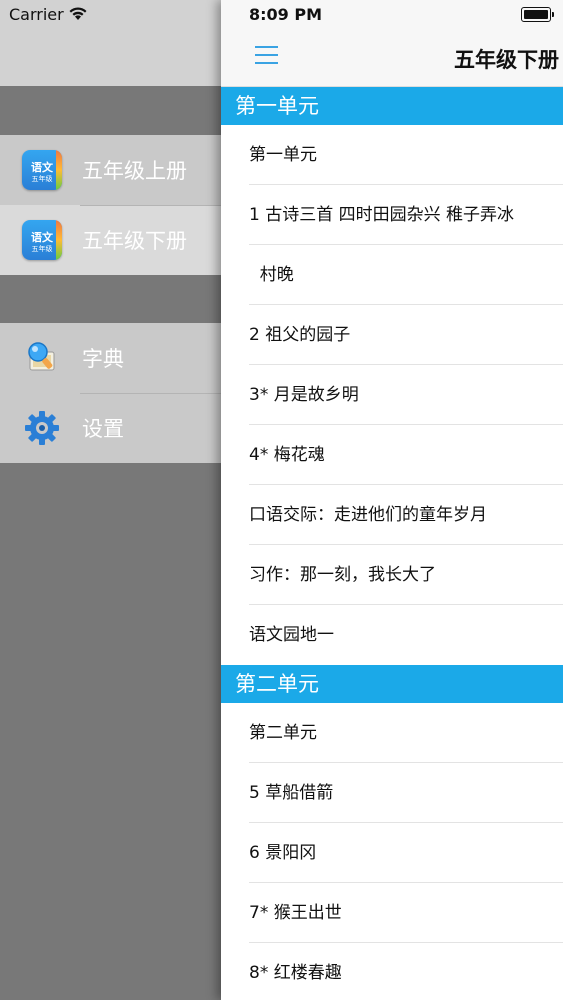 This screenshot has width=563, height=1000. I want to click on dictionary-icon, so click(42, 358).